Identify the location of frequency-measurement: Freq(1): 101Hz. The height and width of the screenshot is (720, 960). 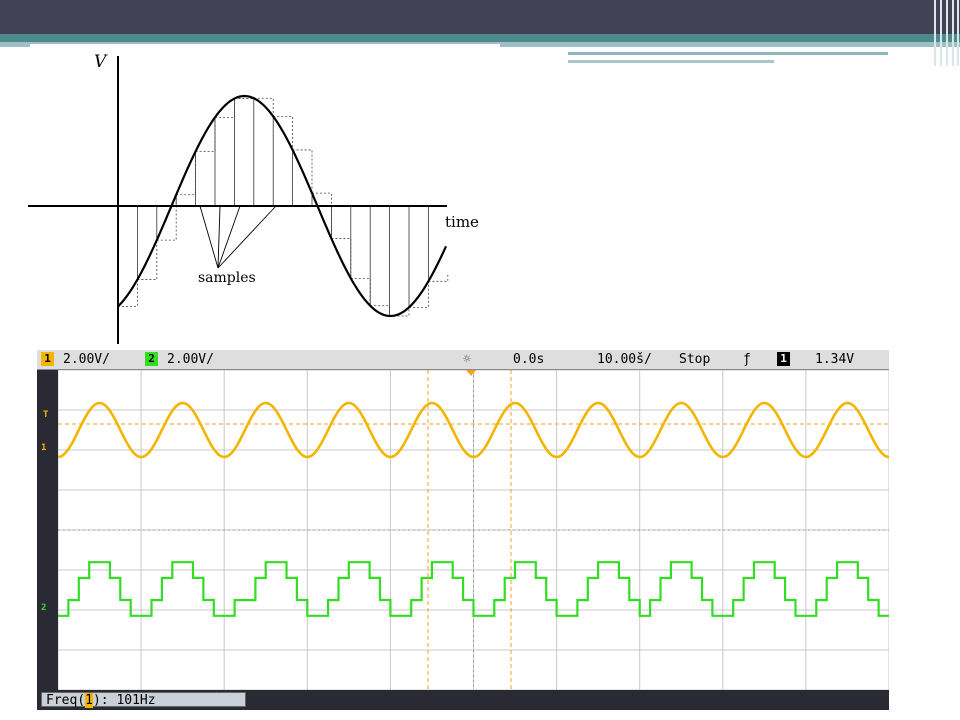
(143, 700).